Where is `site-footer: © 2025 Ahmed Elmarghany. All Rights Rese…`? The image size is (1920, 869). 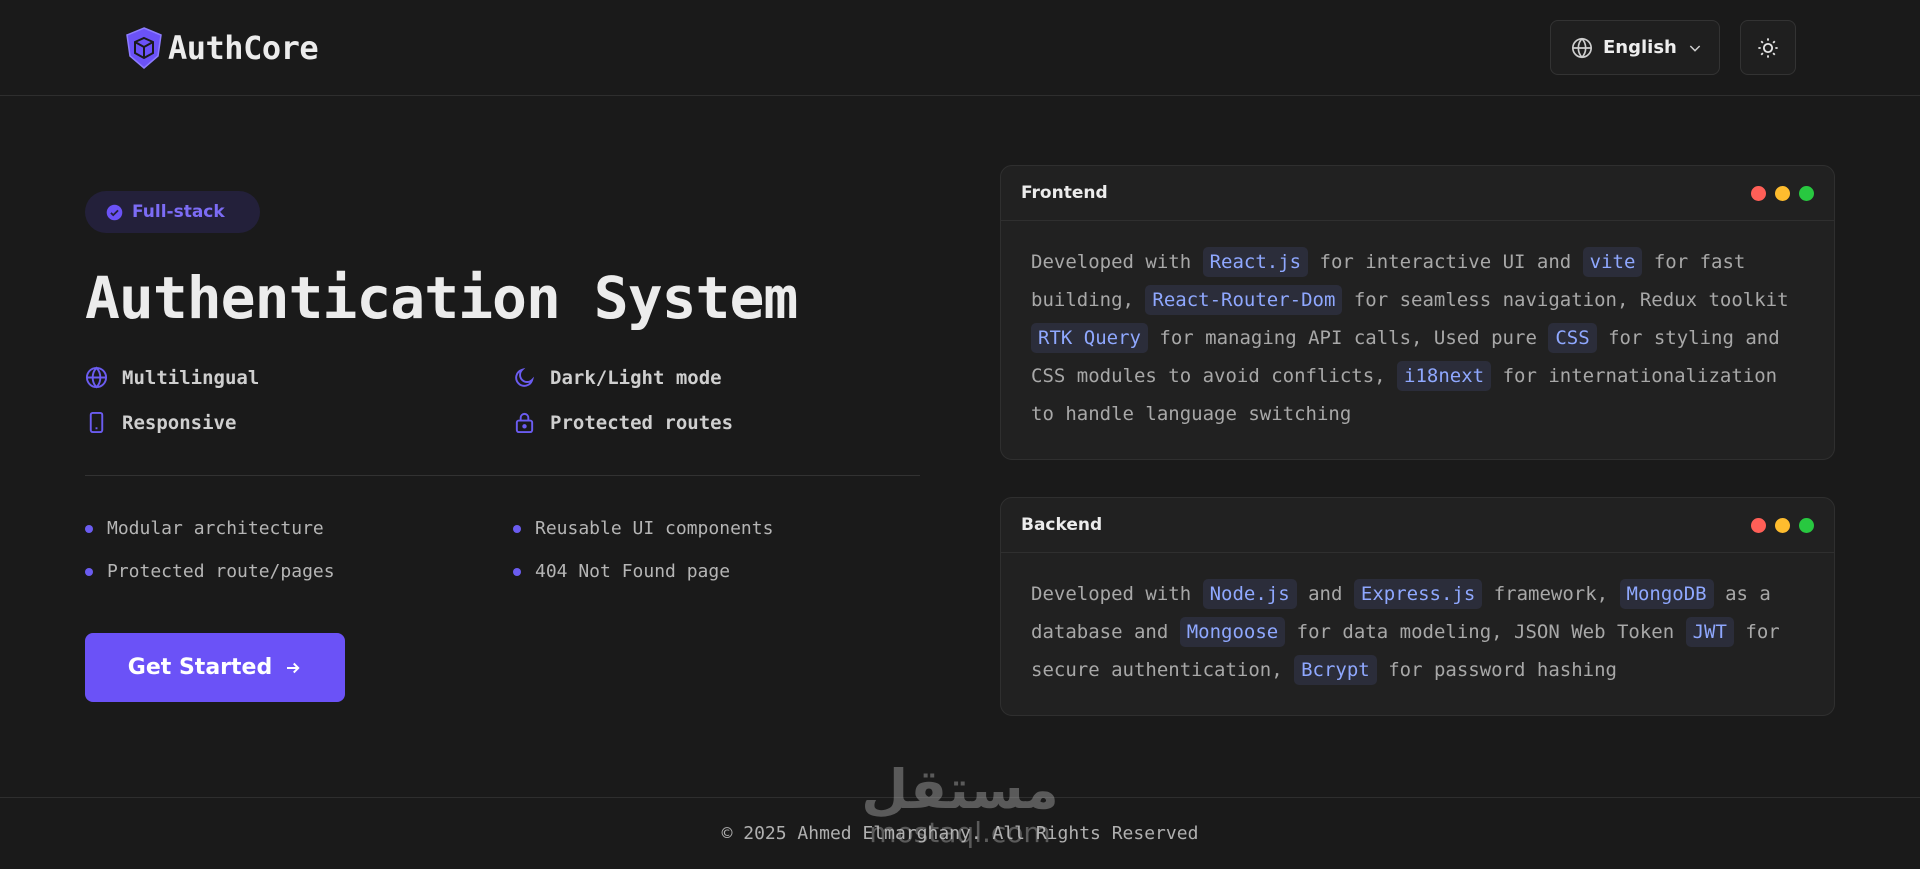 site-footer: © 2025 Ahmed Elmarghany. All Rights Rese… is located at coordinates (960, 833).